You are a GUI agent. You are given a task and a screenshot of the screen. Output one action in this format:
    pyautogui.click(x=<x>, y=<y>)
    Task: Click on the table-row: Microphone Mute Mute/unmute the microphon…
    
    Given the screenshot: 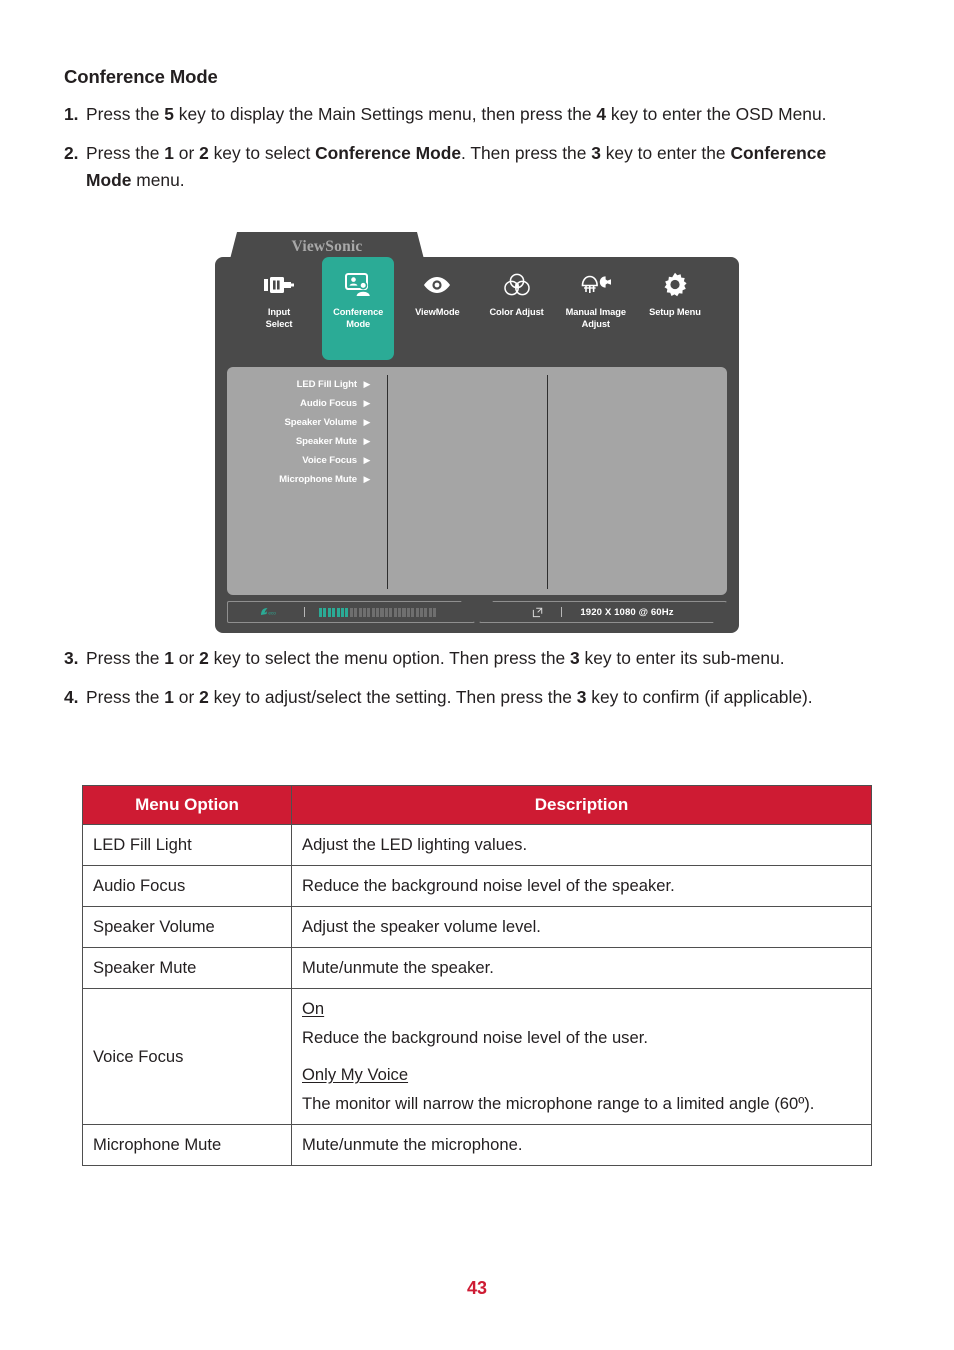 What is the action you would take?
    pyautogui.click(x=477, y=1145)
    